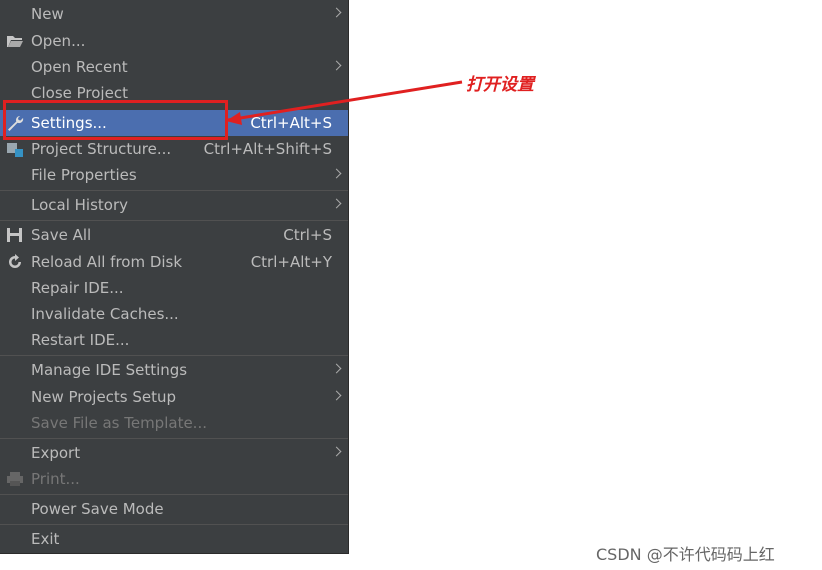 The height and width of the screenshot is (570, 822). I want to click on menu-item-label: Save All, so click(61, 235).